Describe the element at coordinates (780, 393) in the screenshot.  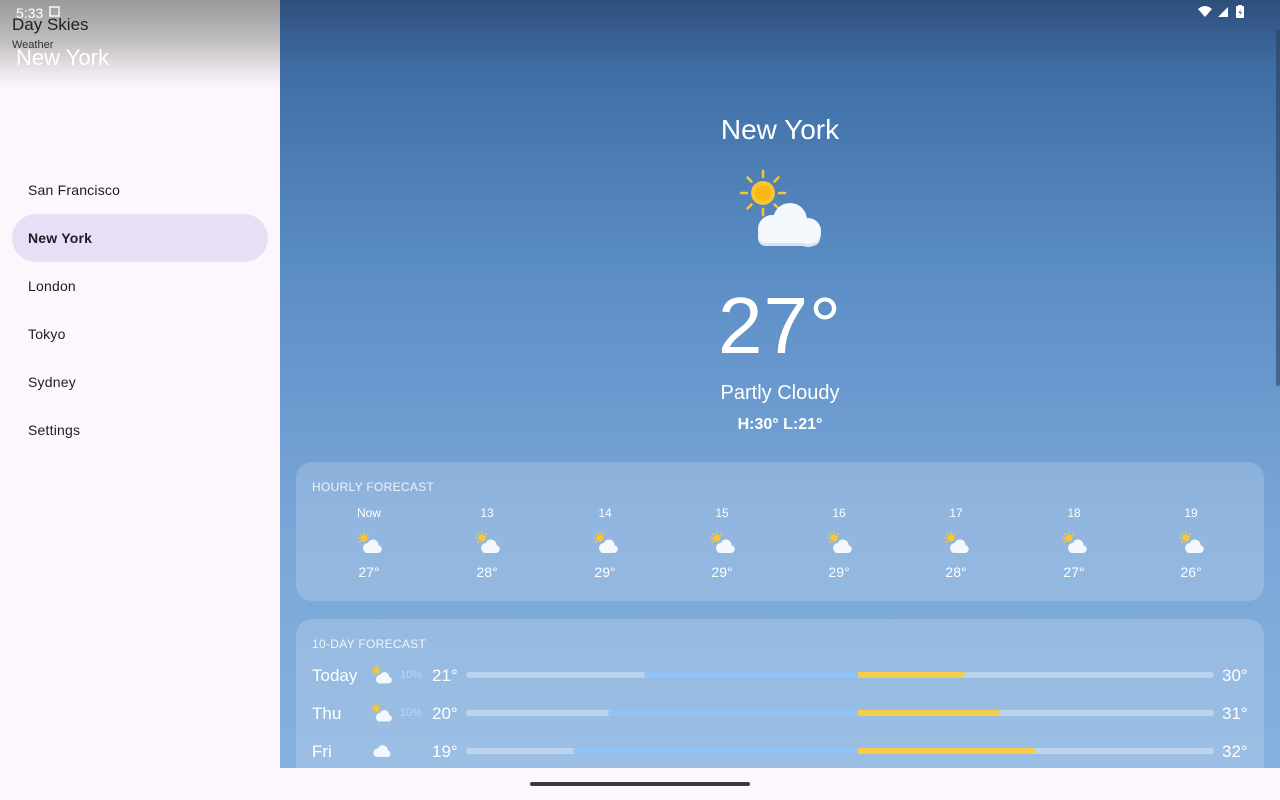
I see `current-condition: Partly Cloudy` at that location.